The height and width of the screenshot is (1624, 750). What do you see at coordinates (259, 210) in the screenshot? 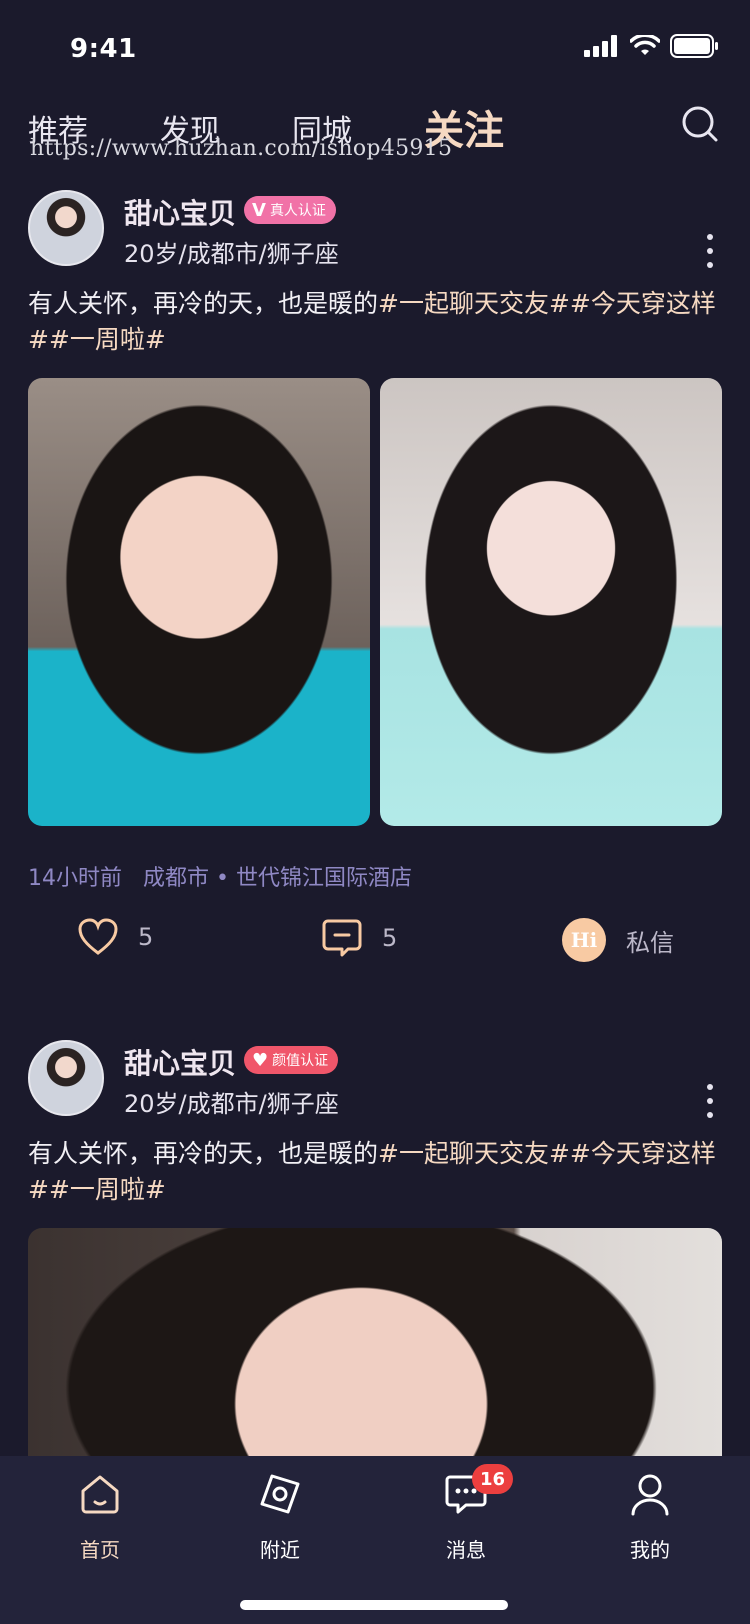
I see `verify-v-icon: V` at bounding box center [259, 210].